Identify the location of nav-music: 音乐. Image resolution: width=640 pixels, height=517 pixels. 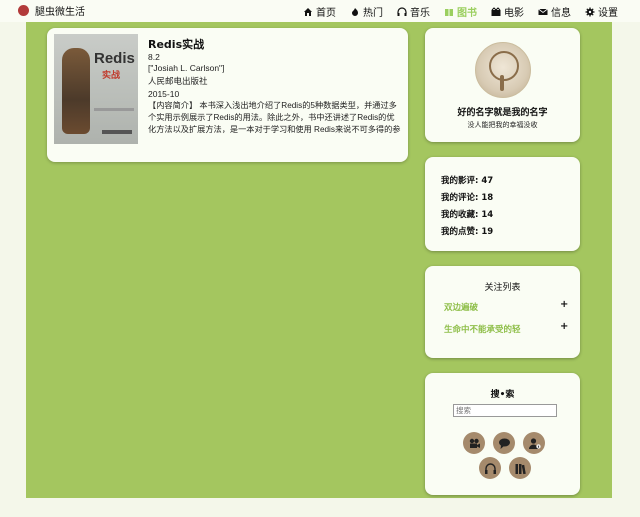
(413, 11).